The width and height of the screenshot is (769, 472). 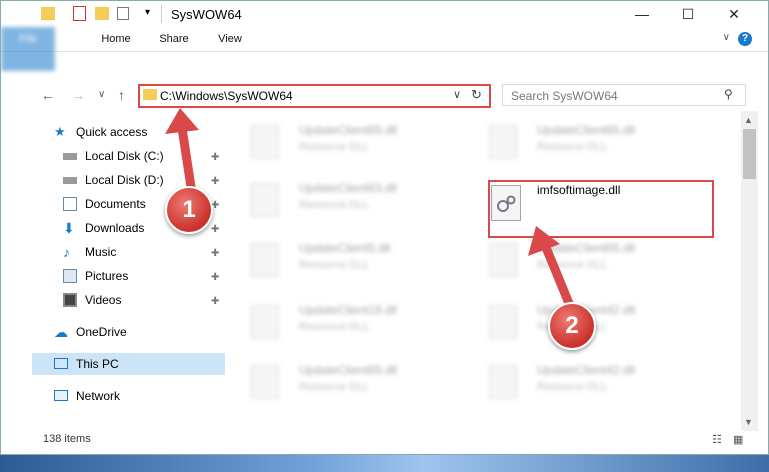 I want to click on sidebar-item-network: Network, so click(x=87, y=396).